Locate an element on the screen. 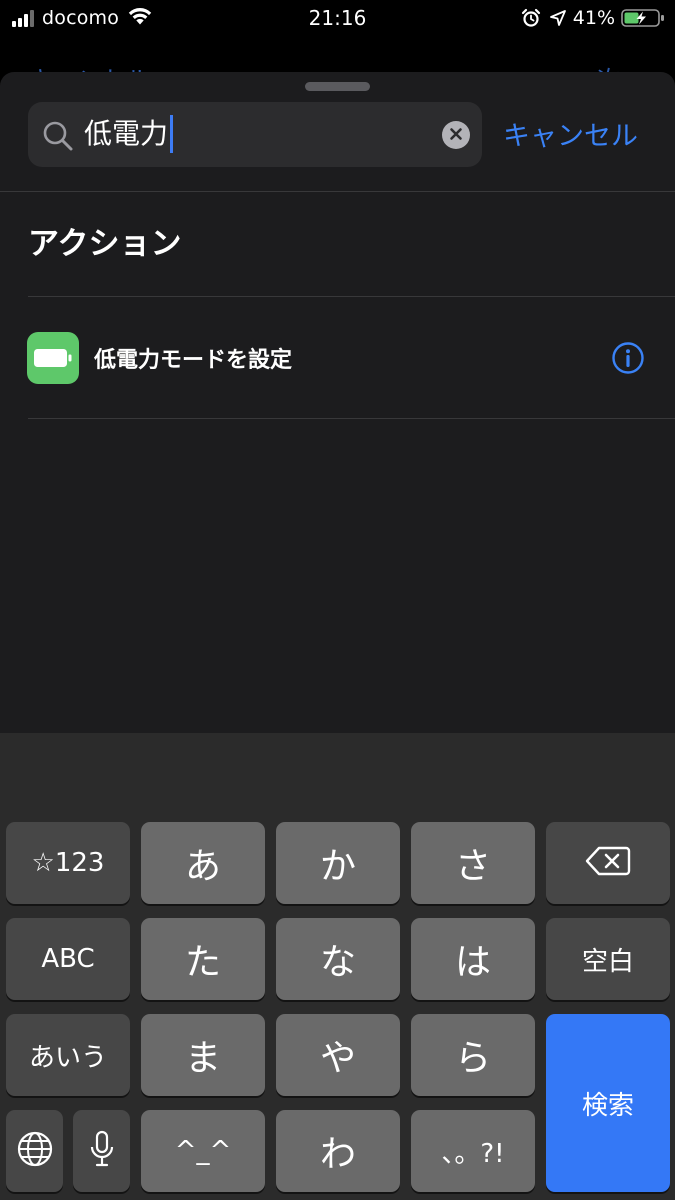  battery-percent: 41% is located at coordinates (593, 18).